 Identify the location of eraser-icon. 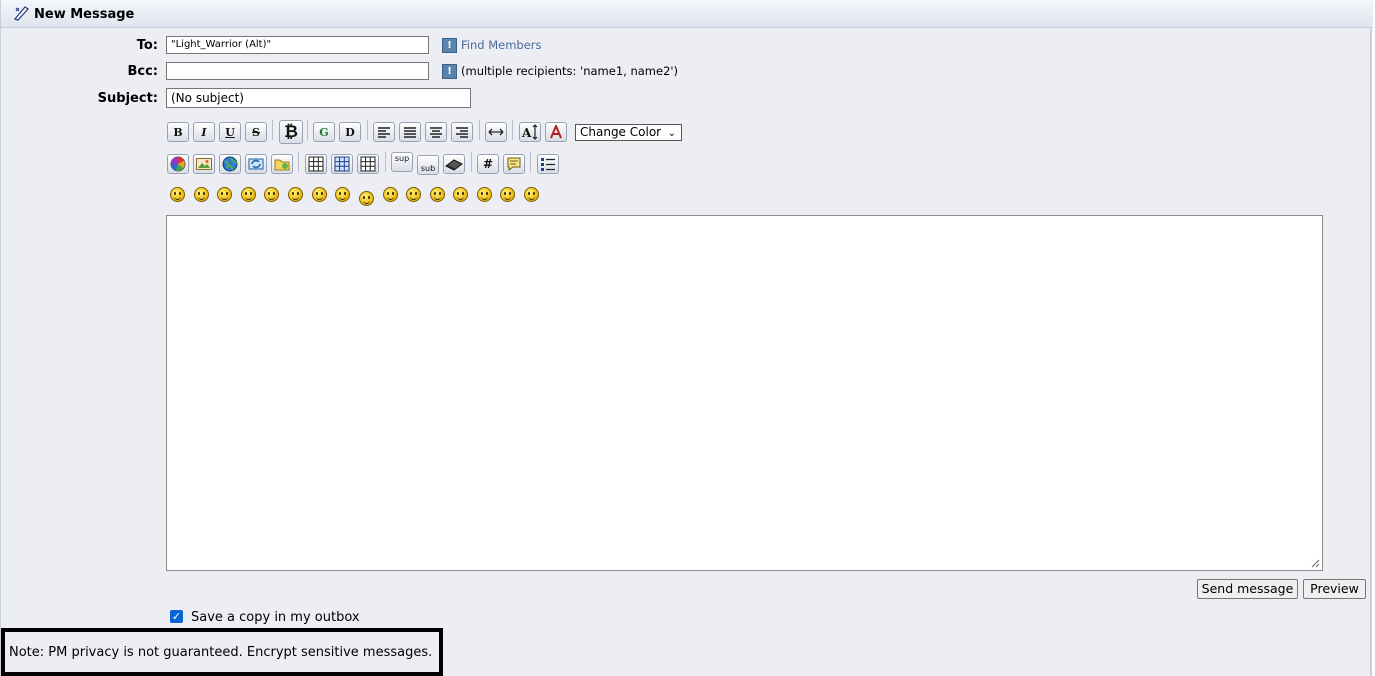
(454, 165).